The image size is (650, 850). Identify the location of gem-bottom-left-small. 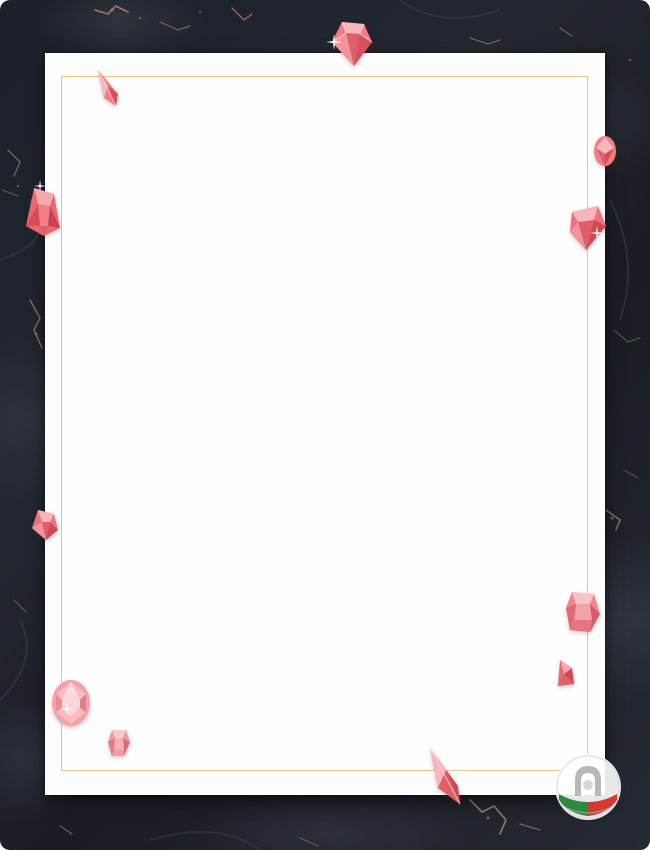
(119, 743).